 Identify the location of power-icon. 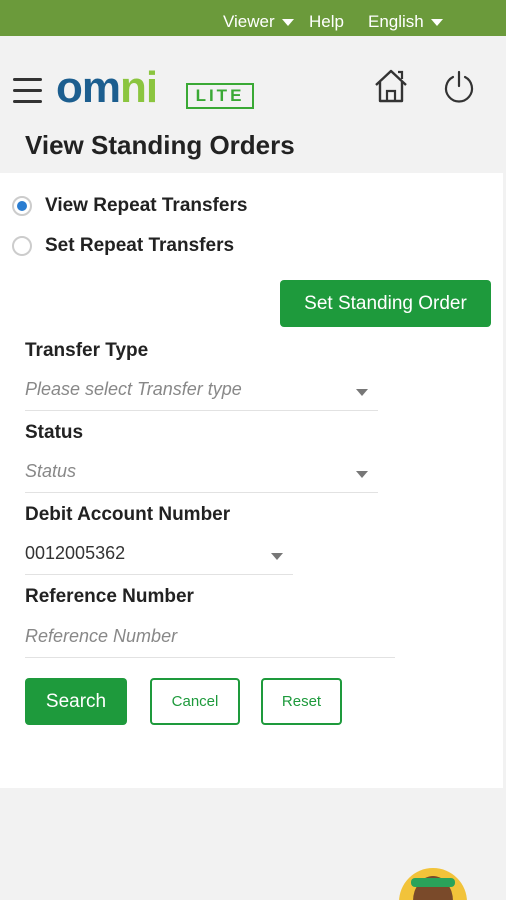
(459, 87).